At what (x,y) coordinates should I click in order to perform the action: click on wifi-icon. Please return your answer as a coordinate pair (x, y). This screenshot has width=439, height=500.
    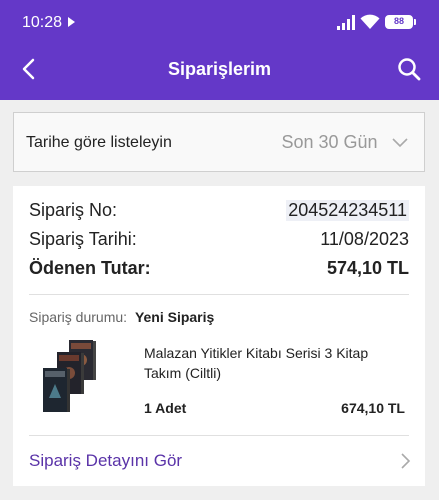
    Looking at the image, I should click on (370, 21).